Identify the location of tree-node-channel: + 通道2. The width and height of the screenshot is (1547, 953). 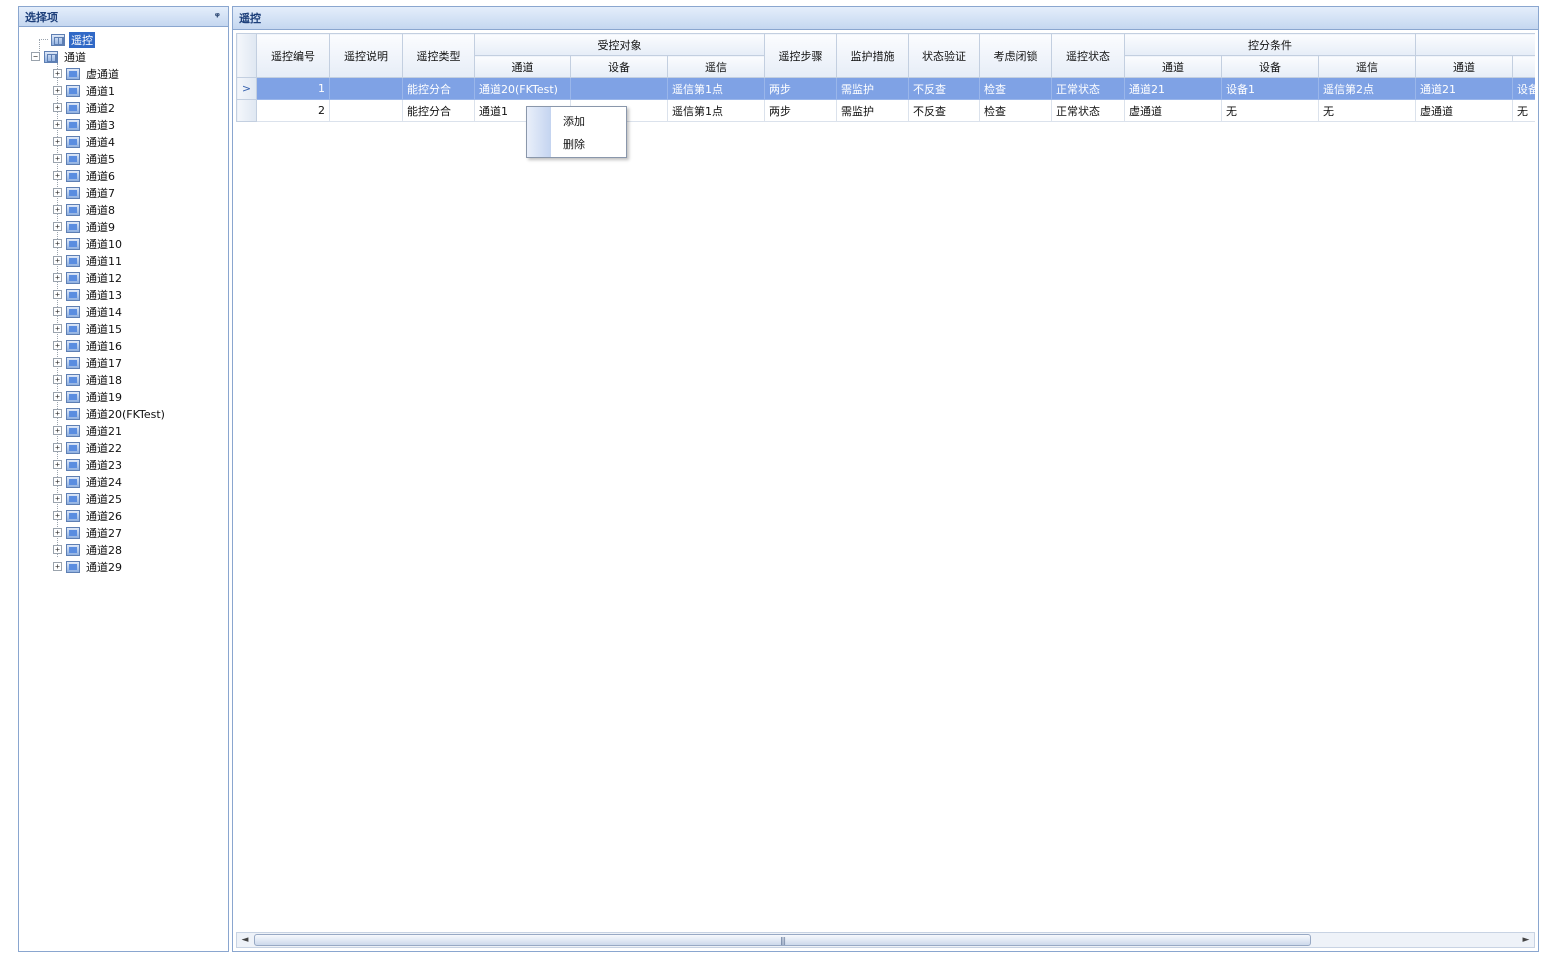
(85, 107).